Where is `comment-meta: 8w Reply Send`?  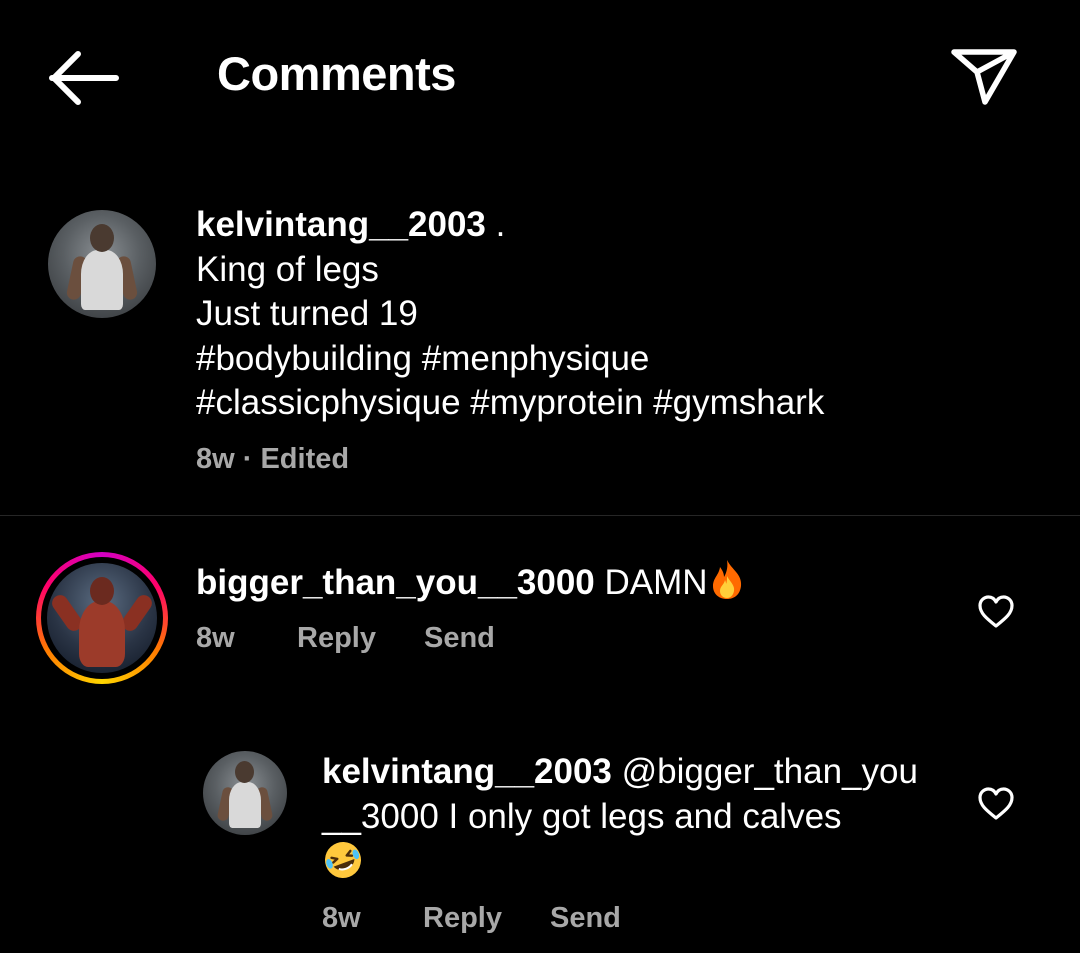
comment-meta: 8w Reply Send is located at coordinates (345, 638).